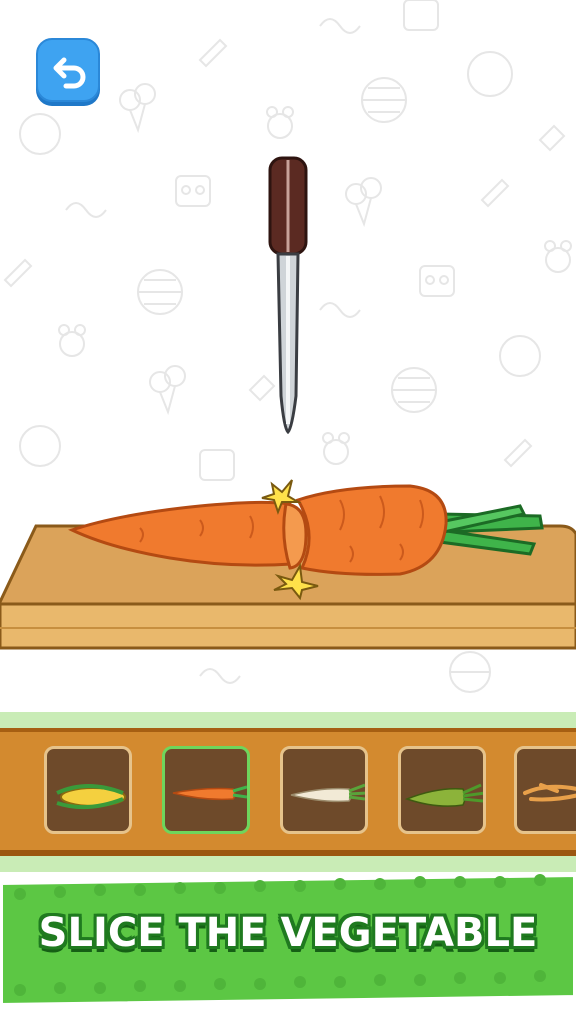  I want to click on vegetable-slot-parsnip, so click(324, 790).